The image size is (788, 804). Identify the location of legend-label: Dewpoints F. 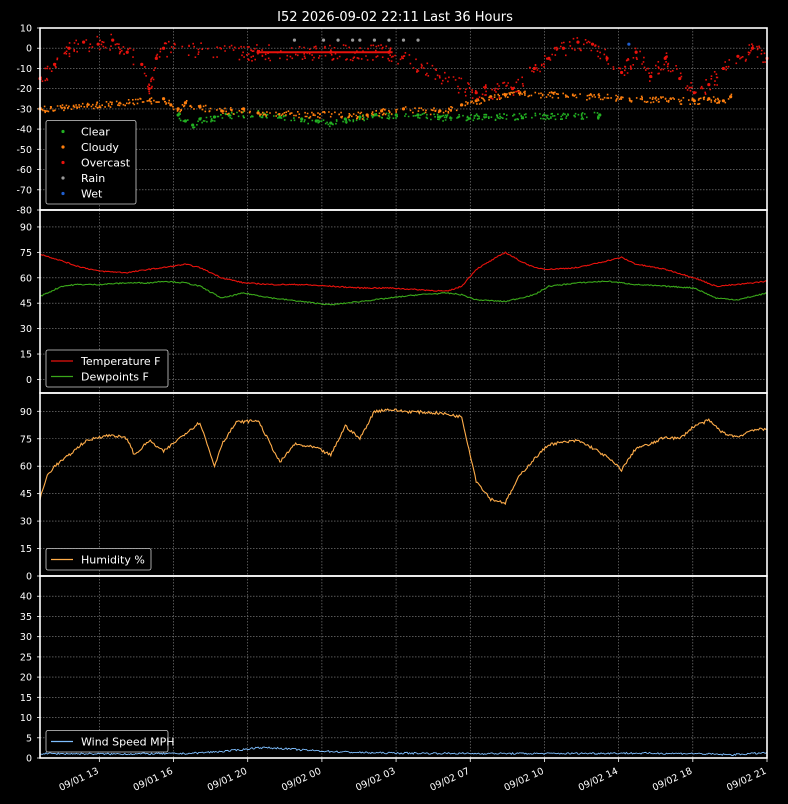
(115, 377).